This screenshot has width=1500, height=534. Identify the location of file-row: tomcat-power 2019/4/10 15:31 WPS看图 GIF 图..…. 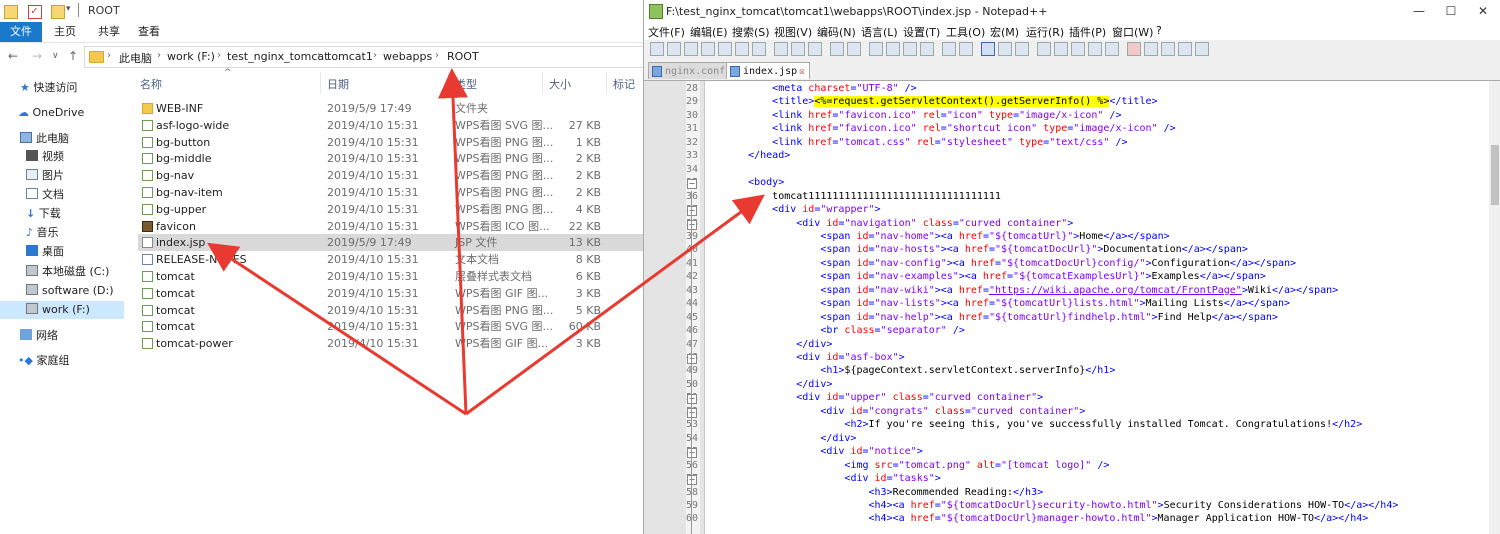
(390, 343).